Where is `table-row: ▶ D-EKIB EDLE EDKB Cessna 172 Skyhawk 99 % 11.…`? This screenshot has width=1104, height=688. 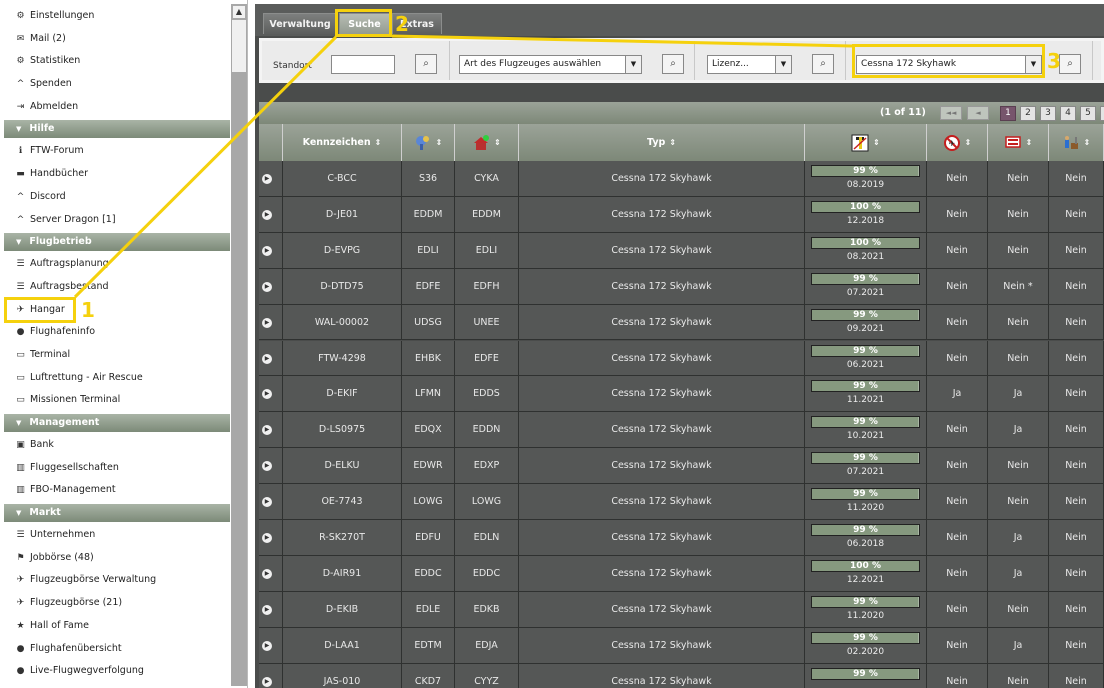 table-row: ▶ D-EKIB EDLE EDKB Cessna 172 Skyhawk 99 % 11.… is located at coordinates (681, 609).